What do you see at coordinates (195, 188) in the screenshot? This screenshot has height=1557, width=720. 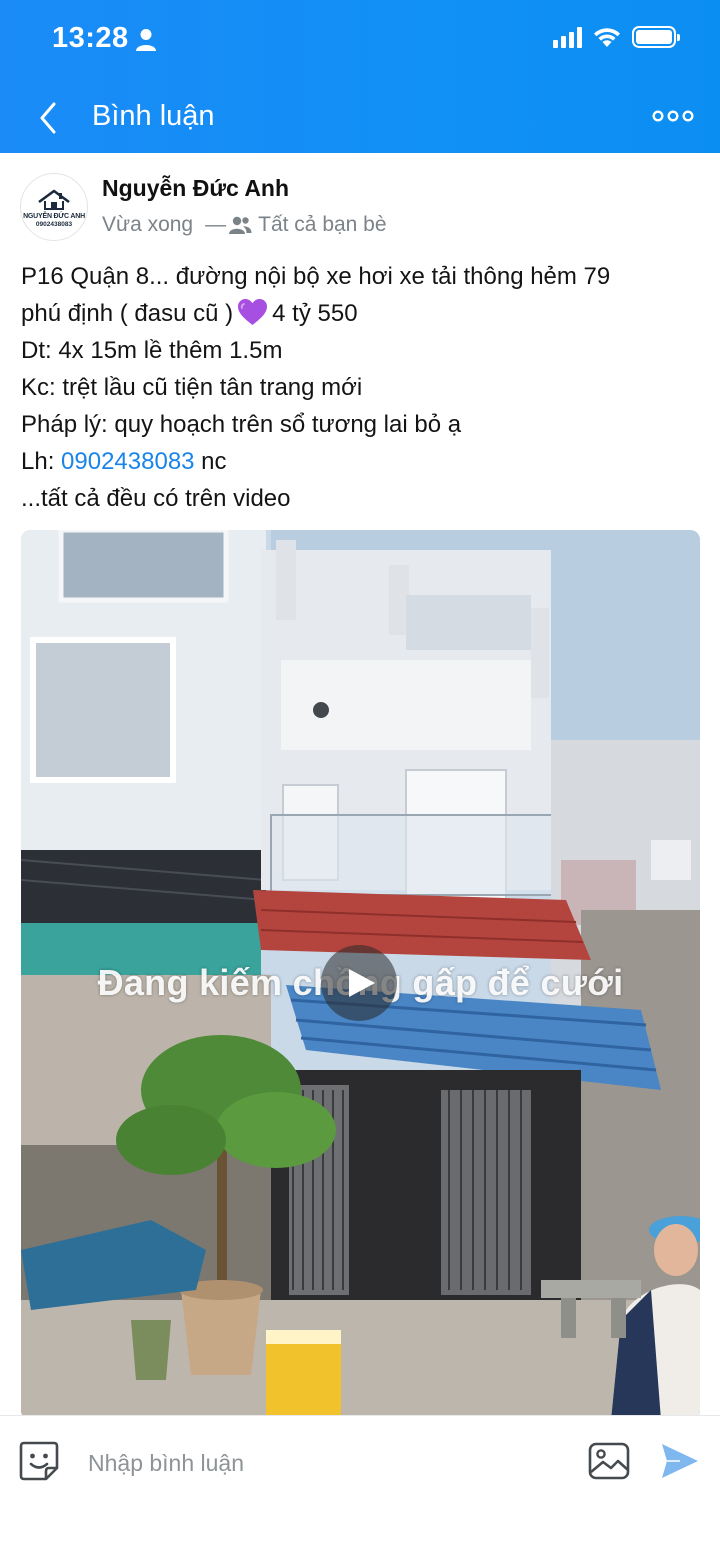 I see `author-name: Nguyễn Đức Anh` at bounding box center [195, 188].